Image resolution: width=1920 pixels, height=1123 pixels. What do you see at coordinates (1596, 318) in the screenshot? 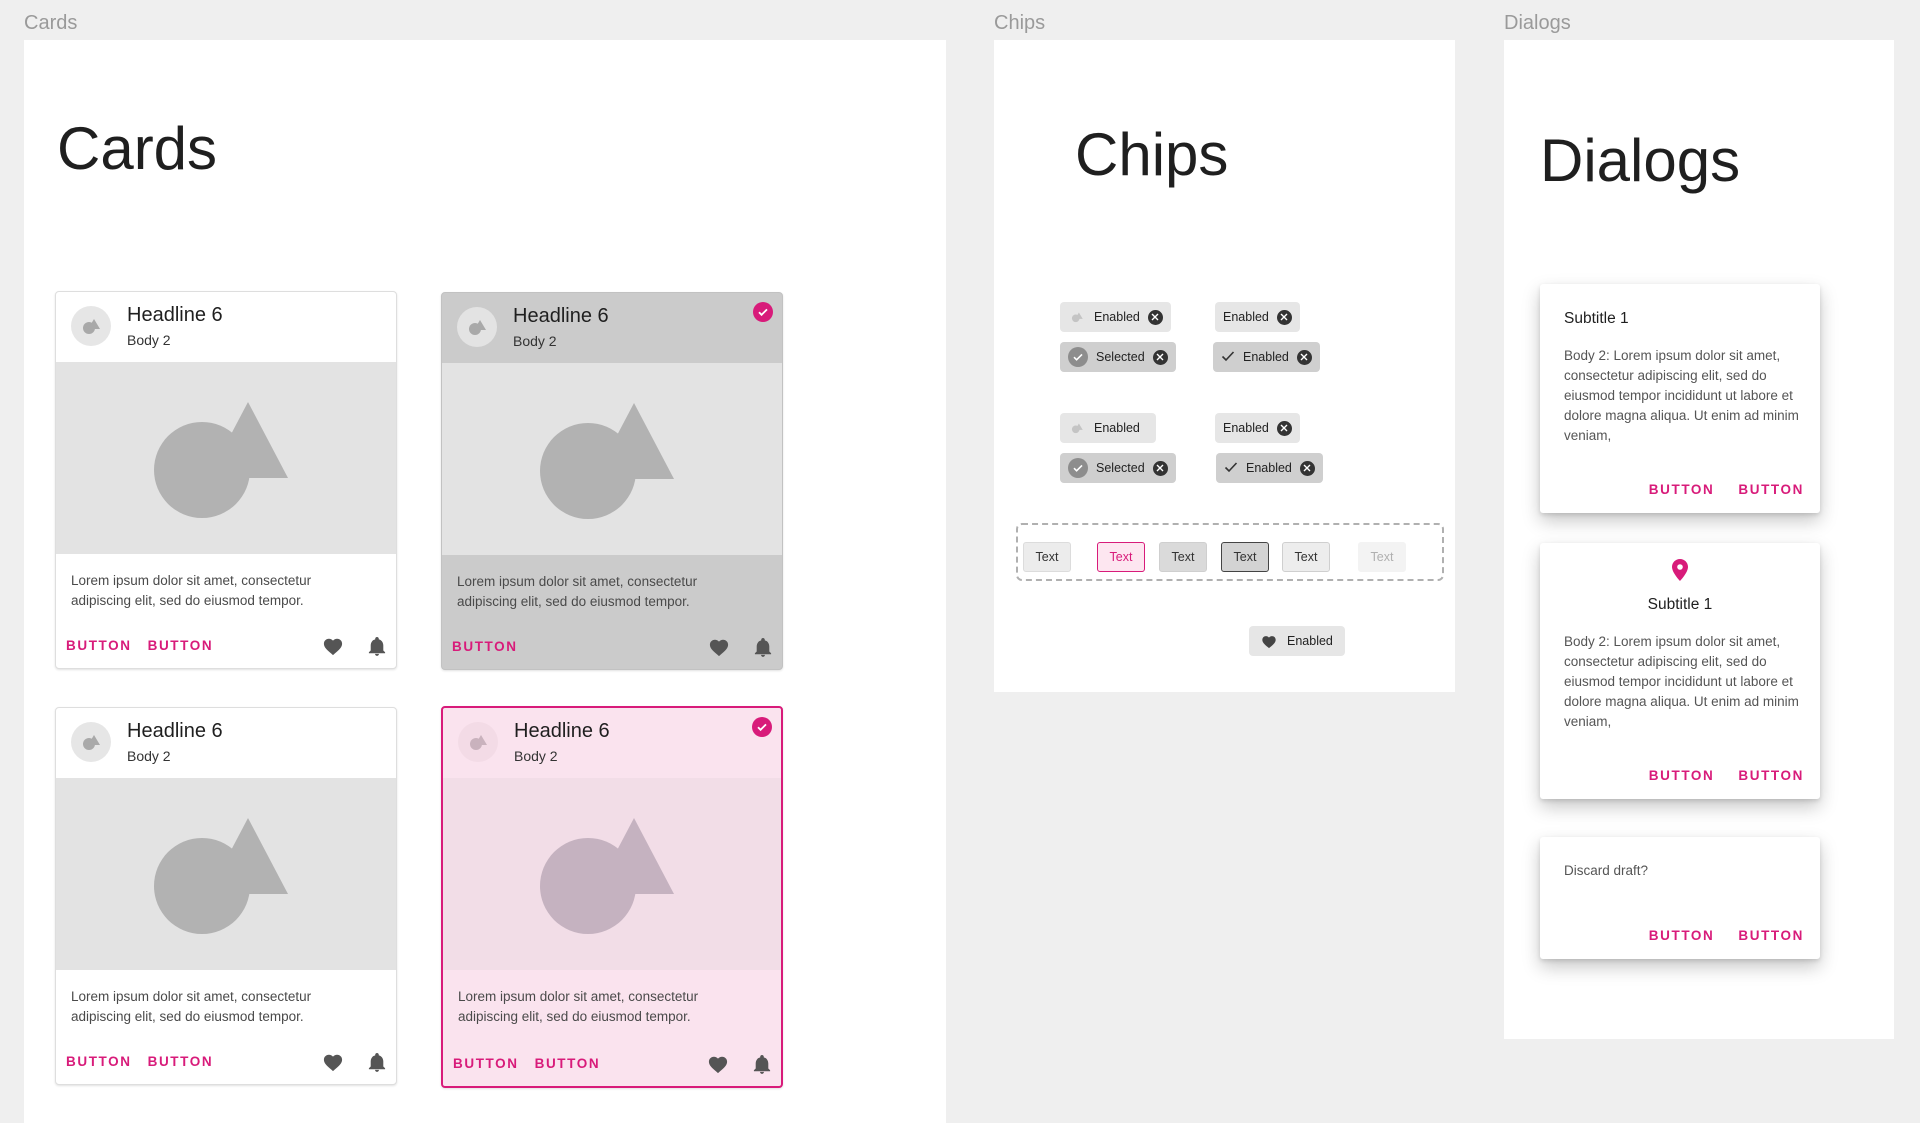
I see `dialog-subtitle: Subtitle 1` at bounding box center [1596, 318].